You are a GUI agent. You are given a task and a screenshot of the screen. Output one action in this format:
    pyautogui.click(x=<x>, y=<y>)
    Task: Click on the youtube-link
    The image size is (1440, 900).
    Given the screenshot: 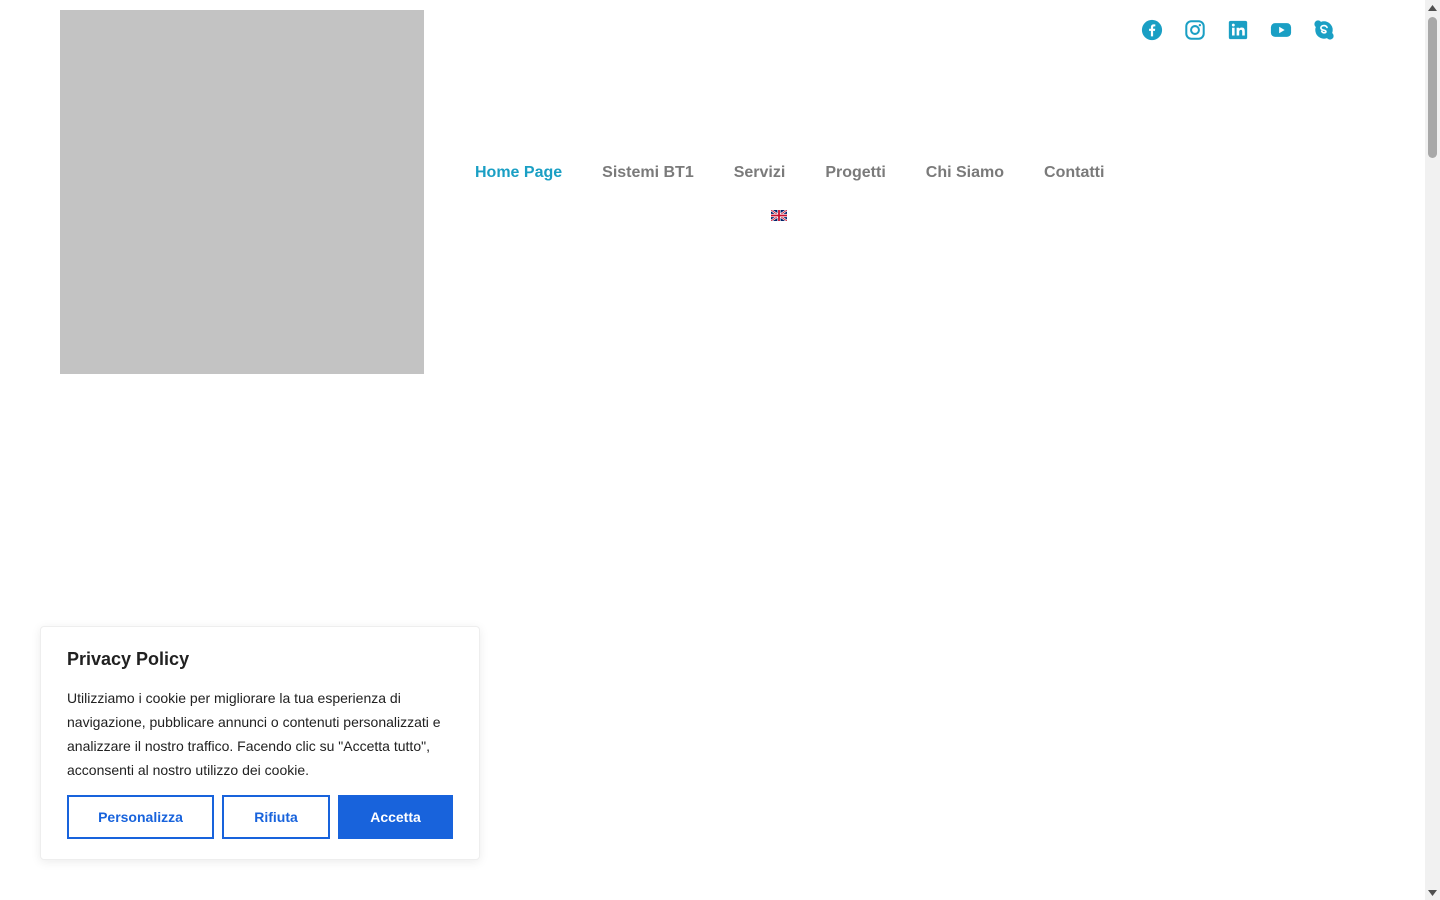 What is the action you would take?
    pyautogui.click(x=1281, y=30)
    